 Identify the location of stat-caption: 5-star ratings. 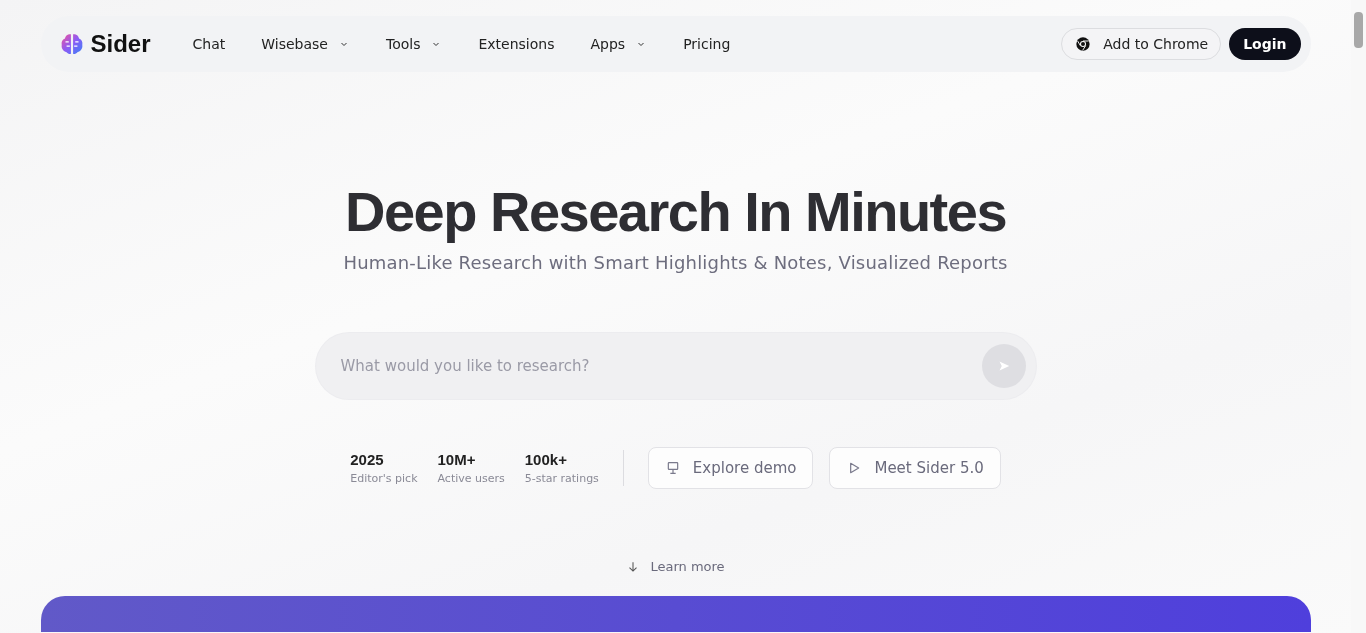
(561, 478).